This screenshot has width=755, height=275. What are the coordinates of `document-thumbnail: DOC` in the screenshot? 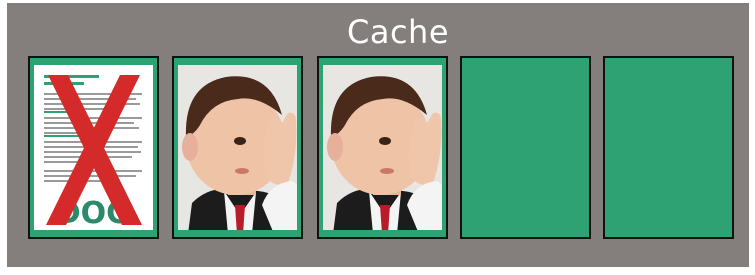 It's located at (93, 147).